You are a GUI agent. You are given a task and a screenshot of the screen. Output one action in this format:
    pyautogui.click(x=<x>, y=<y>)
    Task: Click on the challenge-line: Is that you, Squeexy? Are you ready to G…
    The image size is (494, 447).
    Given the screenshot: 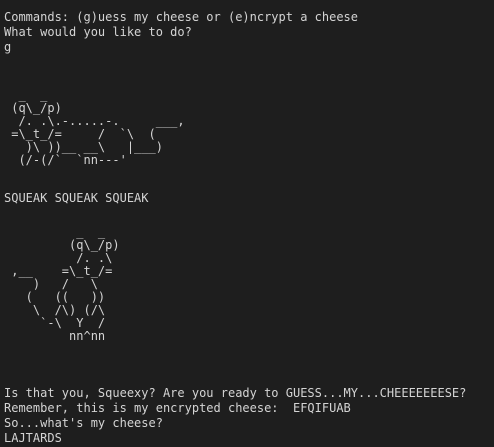 What is the action you would take?
    pyautogui.click(x=235, y=393)
    